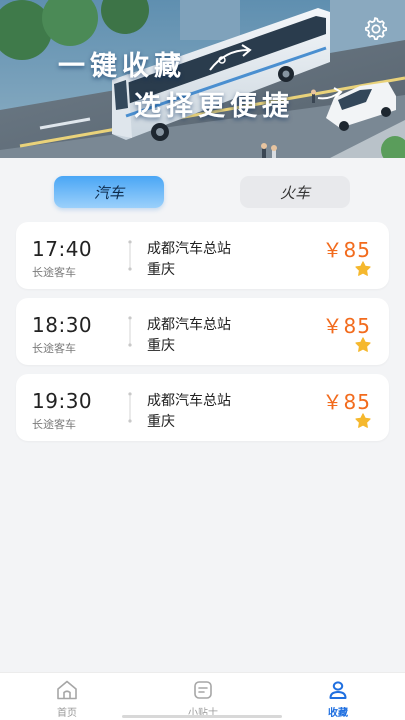 This screenshot has width=405, height=720. I want to click on tips-icon, so click(203, 690).